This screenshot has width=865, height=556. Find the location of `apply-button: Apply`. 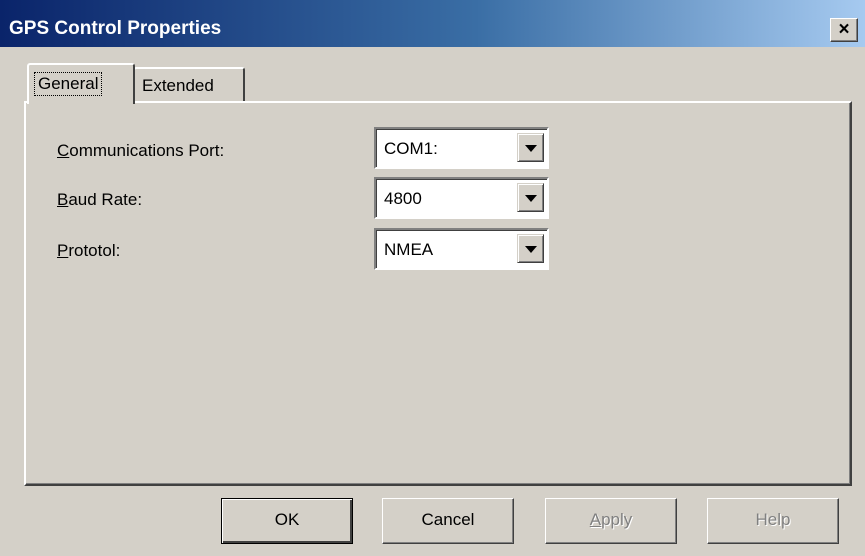

apply-button: Apply is located at coordinates (611, 521).